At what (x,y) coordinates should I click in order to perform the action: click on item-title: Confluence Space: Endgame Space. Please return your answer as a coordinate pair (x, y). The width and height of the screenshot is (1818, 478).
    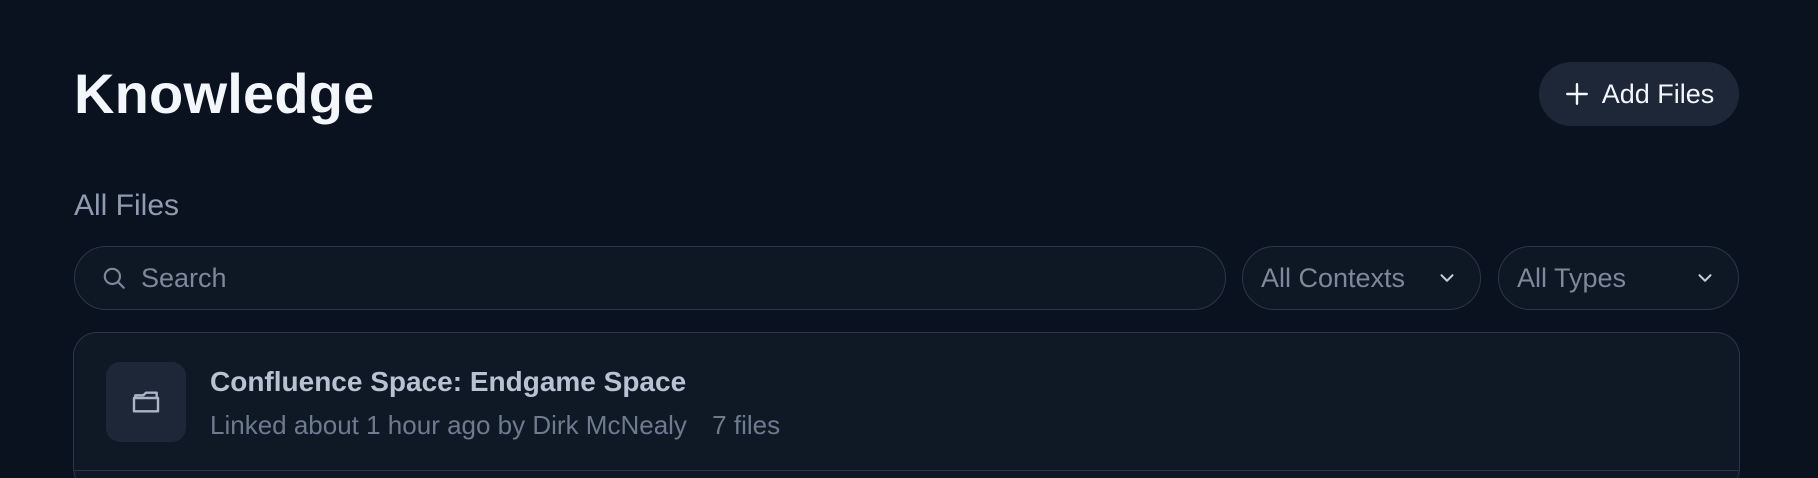
    Looking at the image, I should click on (448, 381).